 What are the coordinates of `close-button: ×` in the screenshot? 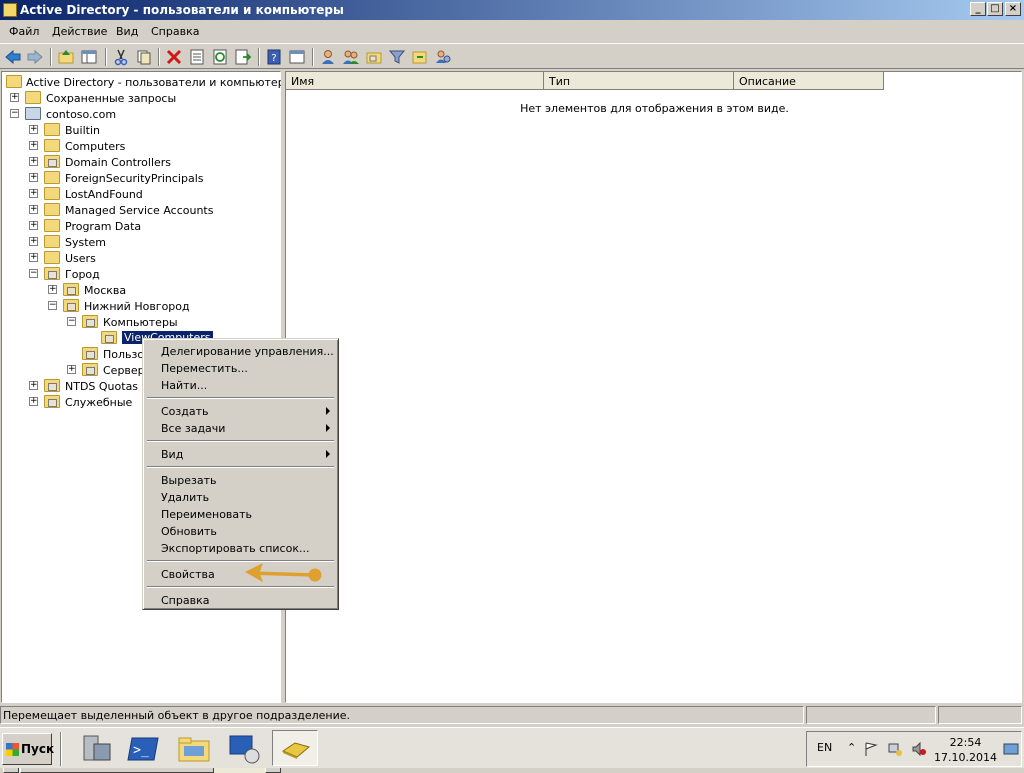 It's located at (1013, 9).